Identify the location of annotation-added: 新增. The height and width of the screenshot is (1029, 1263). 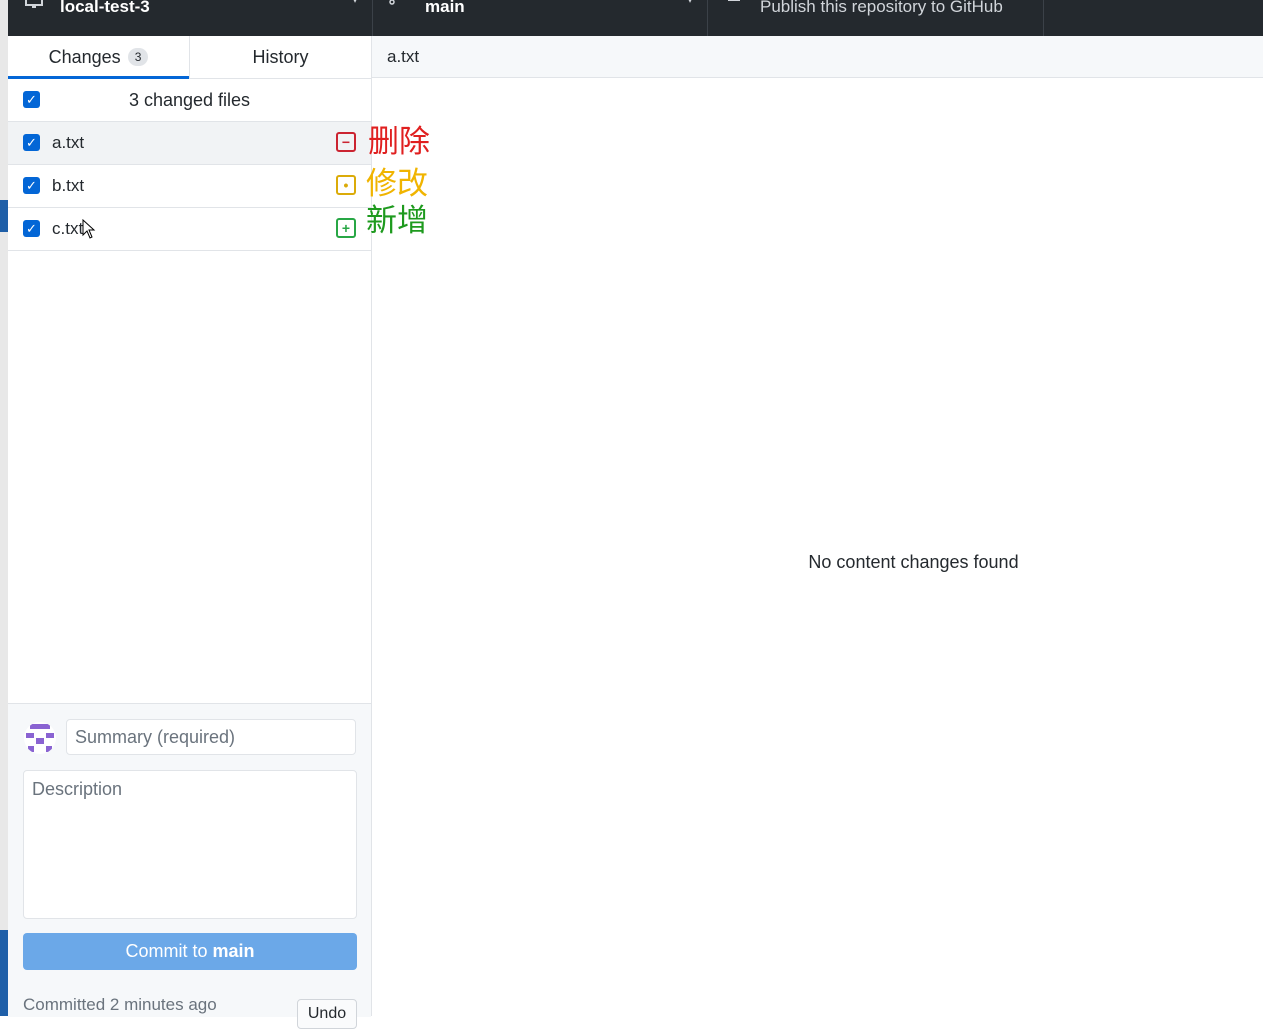
(397, 221).